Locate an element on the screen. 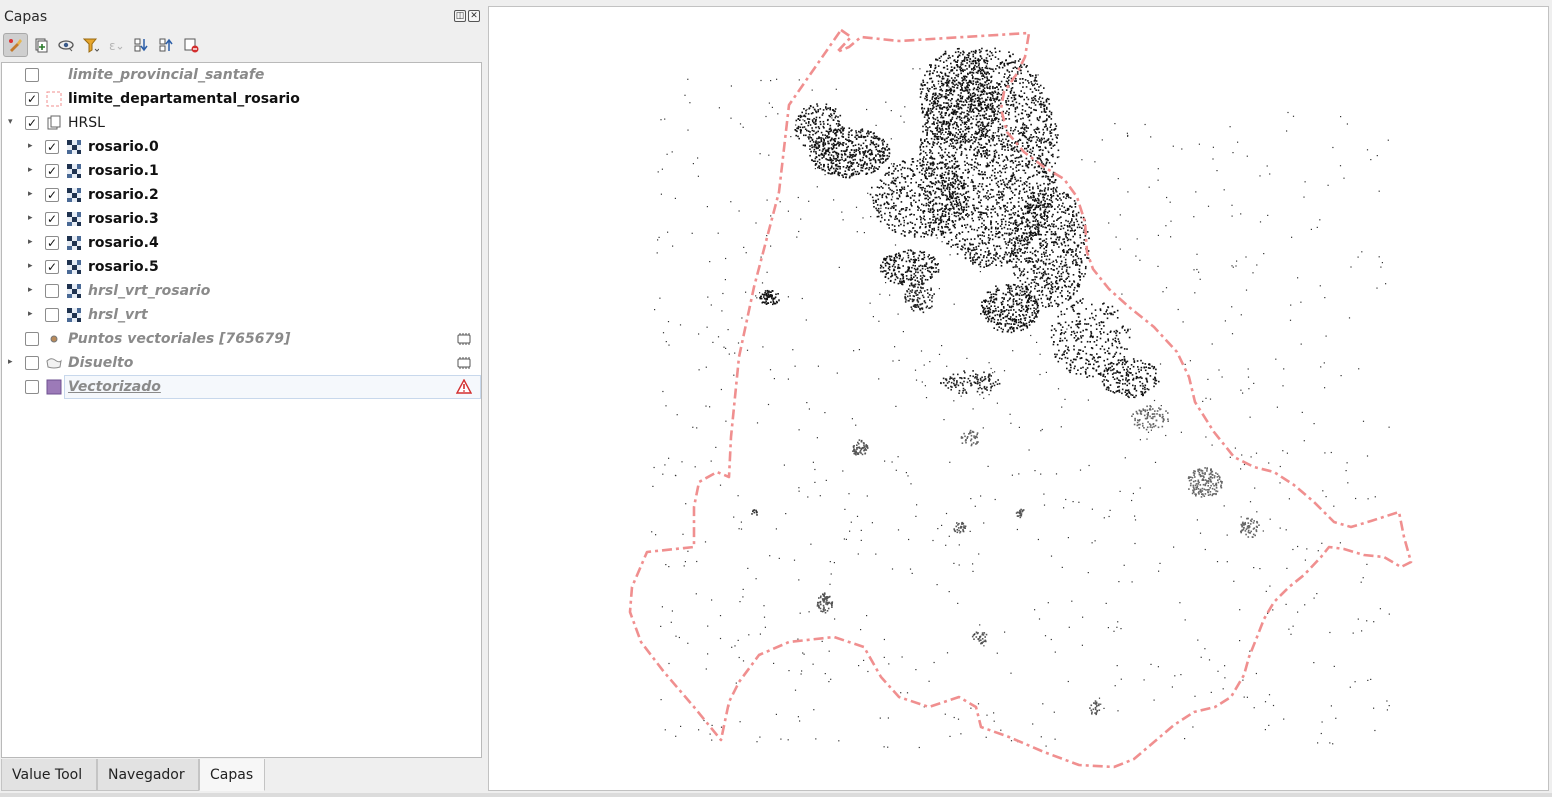  layer-label: rosario.2 is located at coordinates (123, 195).